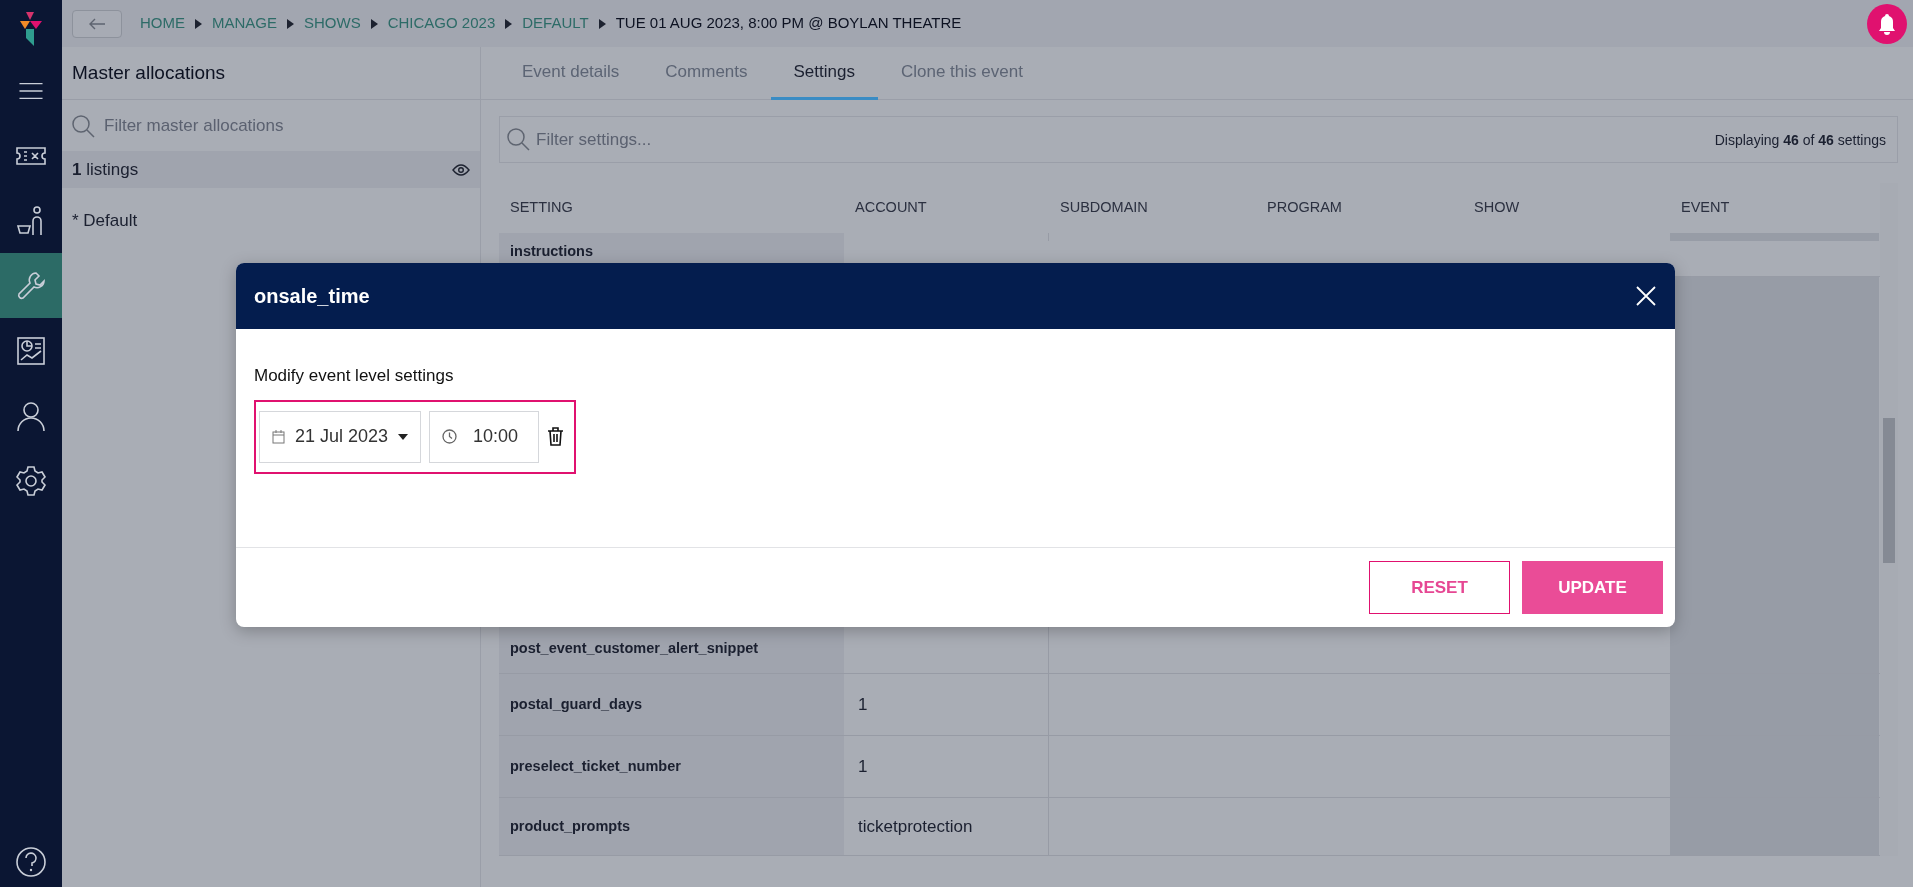 The image size is (1913, 887). Describe the element at coordinates (1497, 208) in the screenshot. I see `column-header: SHOW` at that location.